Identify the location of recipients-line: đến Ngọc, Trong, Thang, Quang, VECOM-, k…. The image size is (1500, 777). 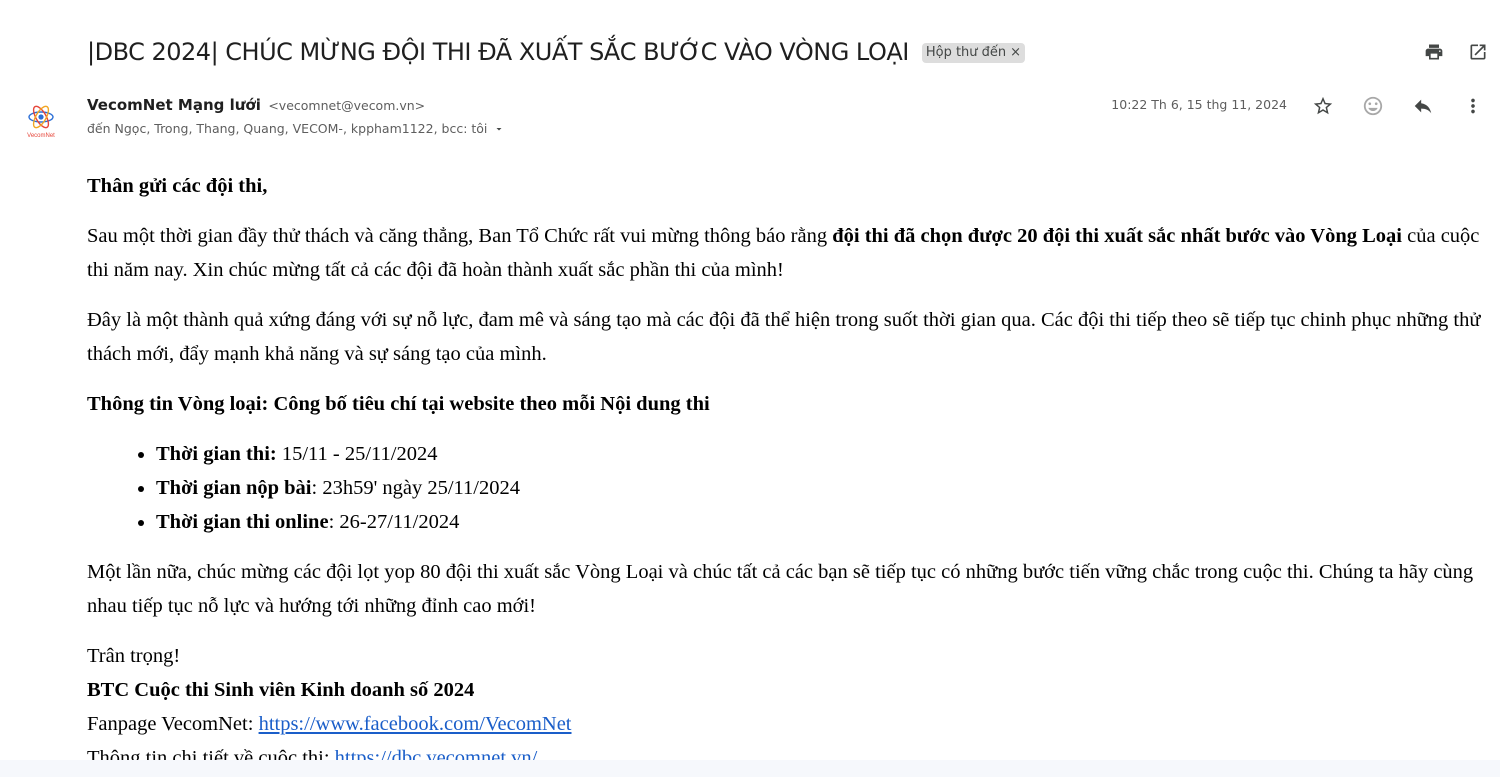
(296, 128).